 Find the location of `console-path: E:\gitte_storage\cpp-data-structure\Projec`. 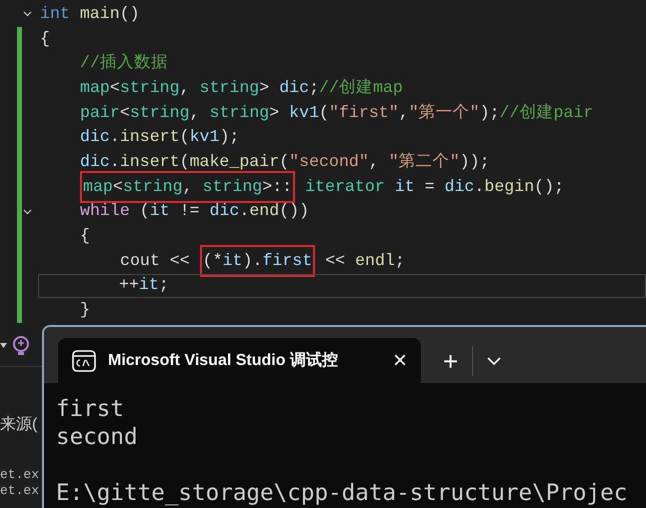

console-path: E:\gitte_storage\cpp-data-structure\Projec is located at coordinates (342, 493).